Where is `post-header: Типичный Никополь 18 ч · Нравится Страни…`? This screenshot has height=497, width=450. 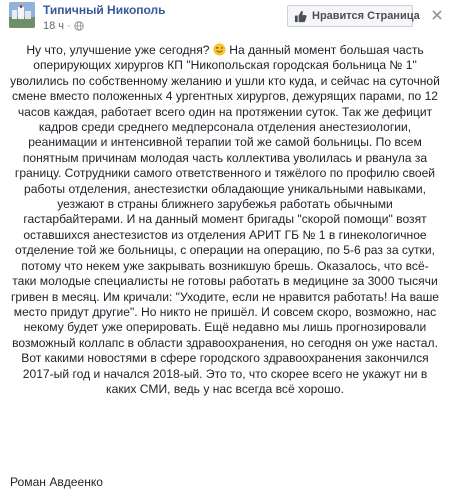
post-header: Типичный Никополь 18 ч · Нравится Страни… is located at coordinates (225, 18).